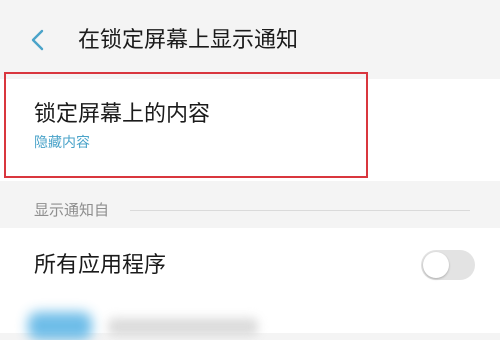 This screenshot has height=340, width=500. What do you see at coordinates (436, 265) in the screenshot?
I see `toggle-knob` at bounding box center [436, 265].